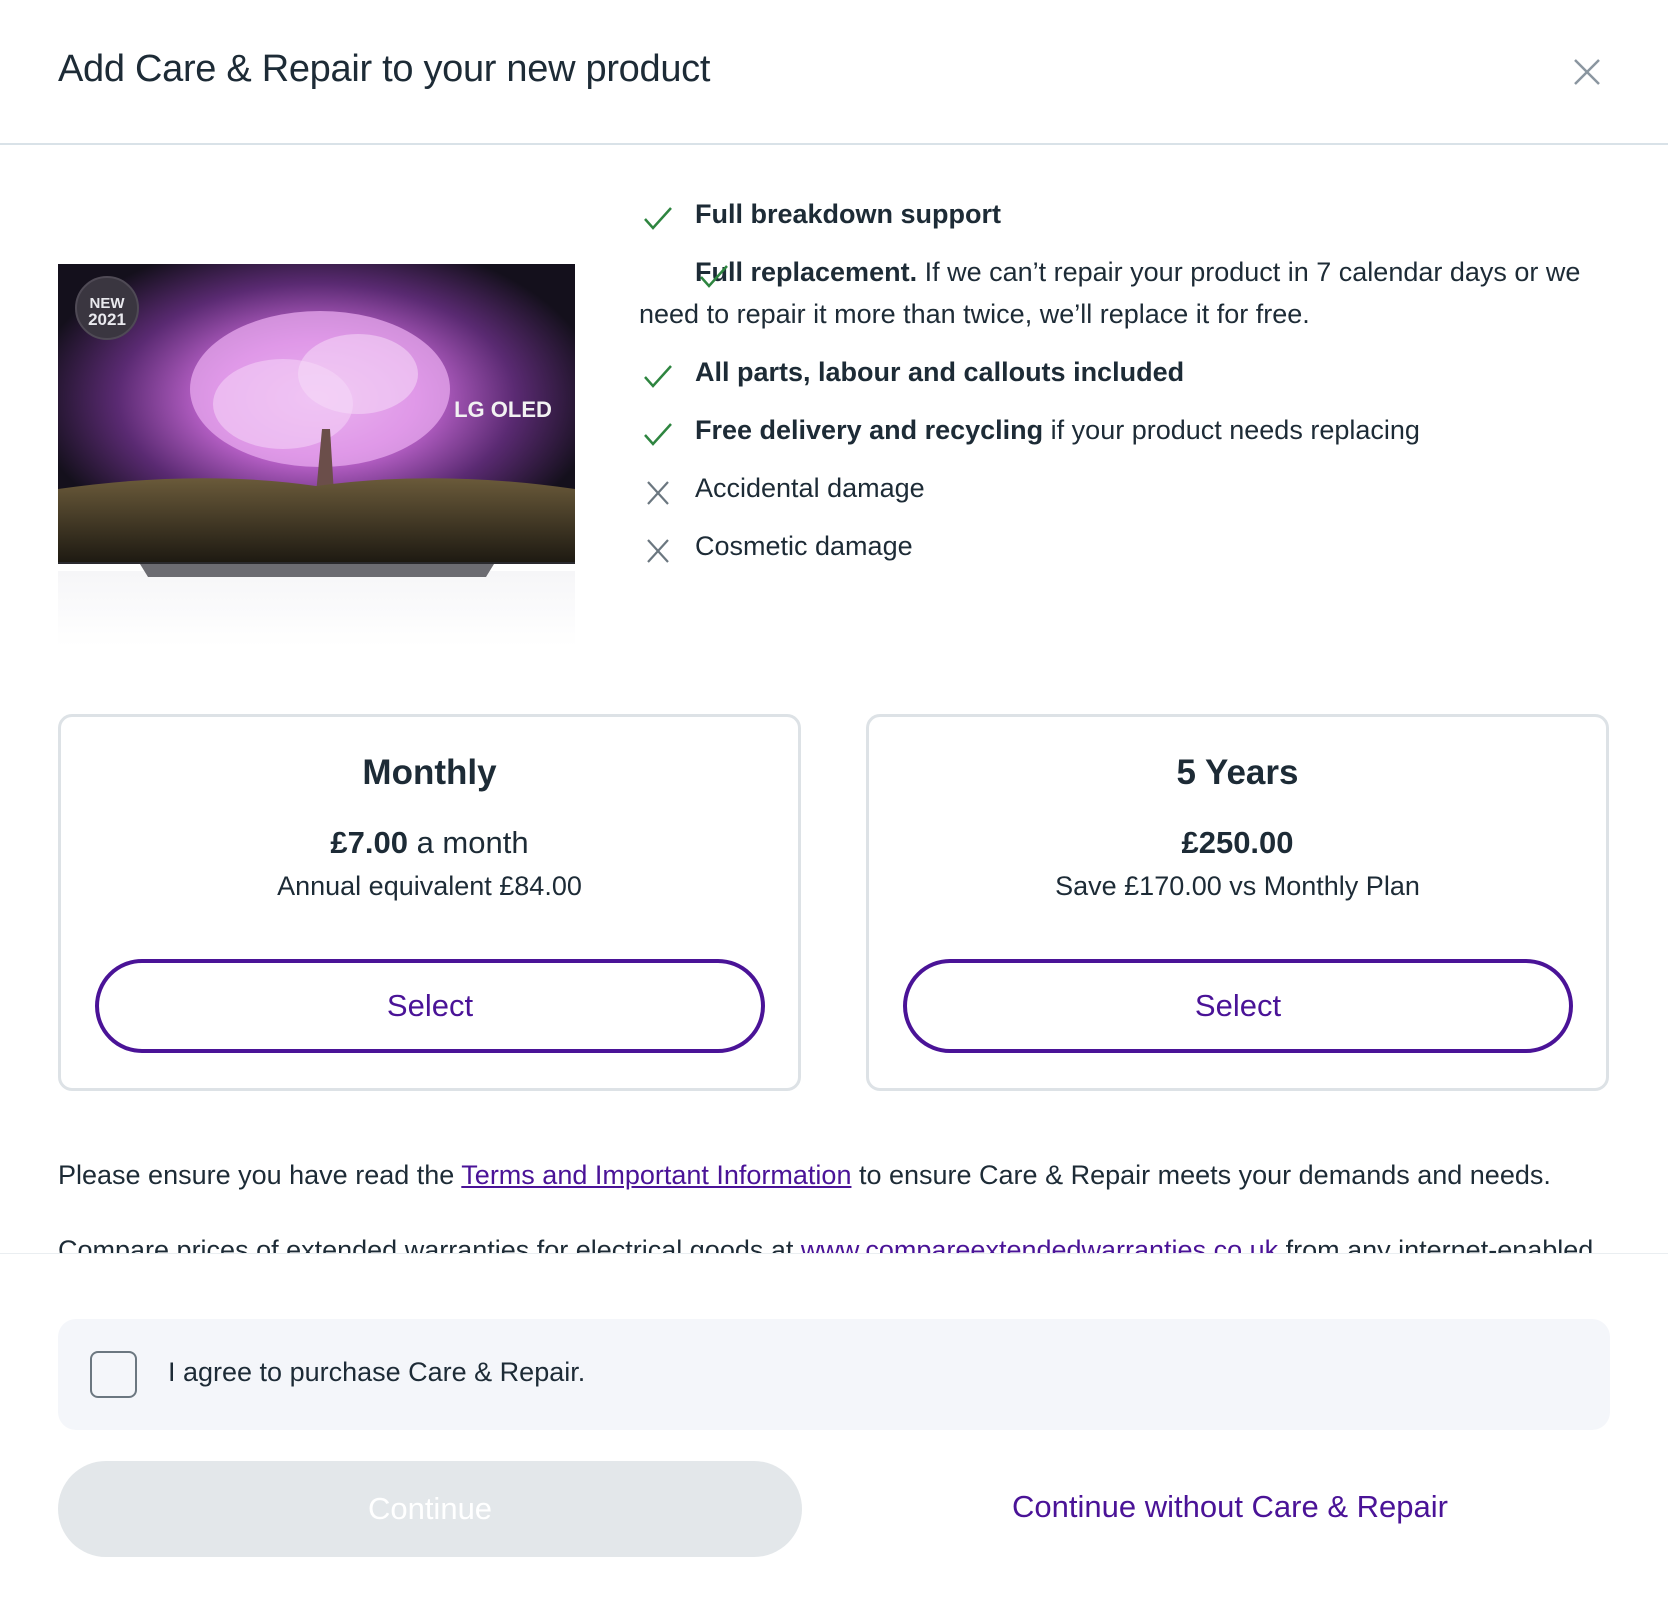 This screenshot has height=1612, width=1668. I want to click on plan-title: 5 Years, so click(1237, 772).